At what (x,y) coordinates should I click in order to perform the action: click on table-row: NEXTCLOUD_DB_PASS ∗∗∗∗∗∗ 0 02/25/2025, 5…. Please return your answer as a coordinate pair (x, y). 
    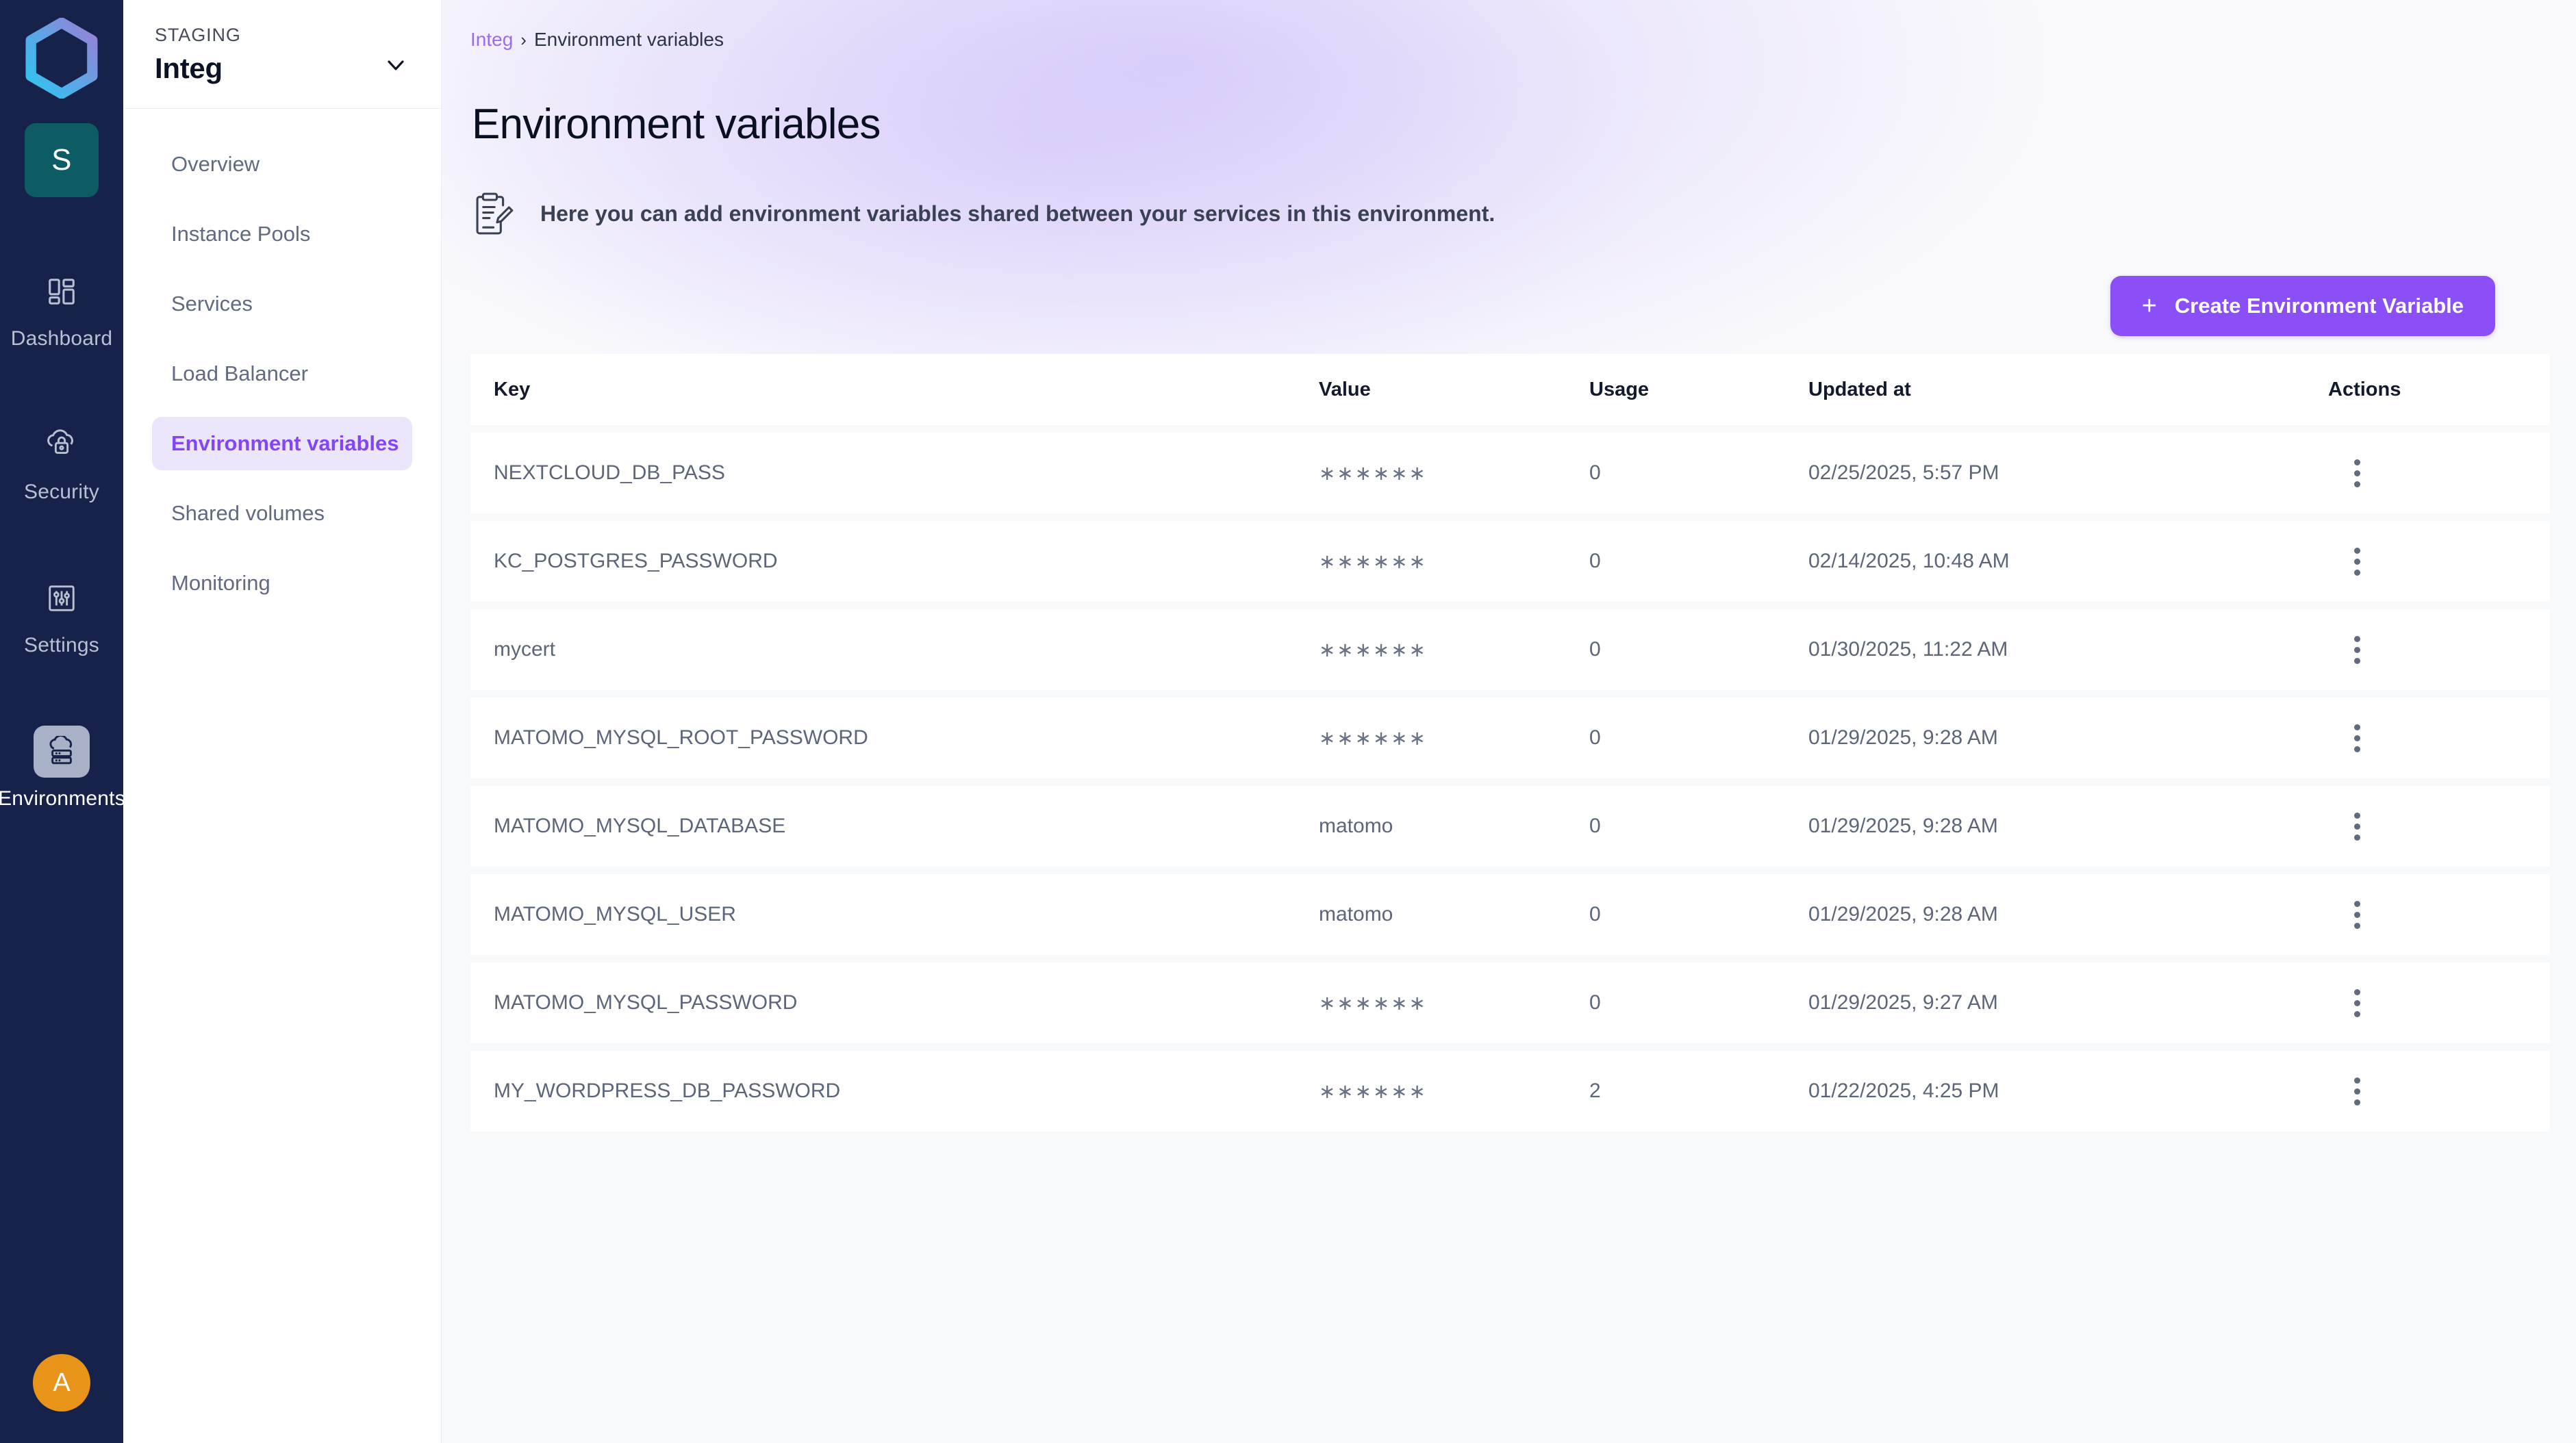
    Looking at the image, I should click on (1510, 473).